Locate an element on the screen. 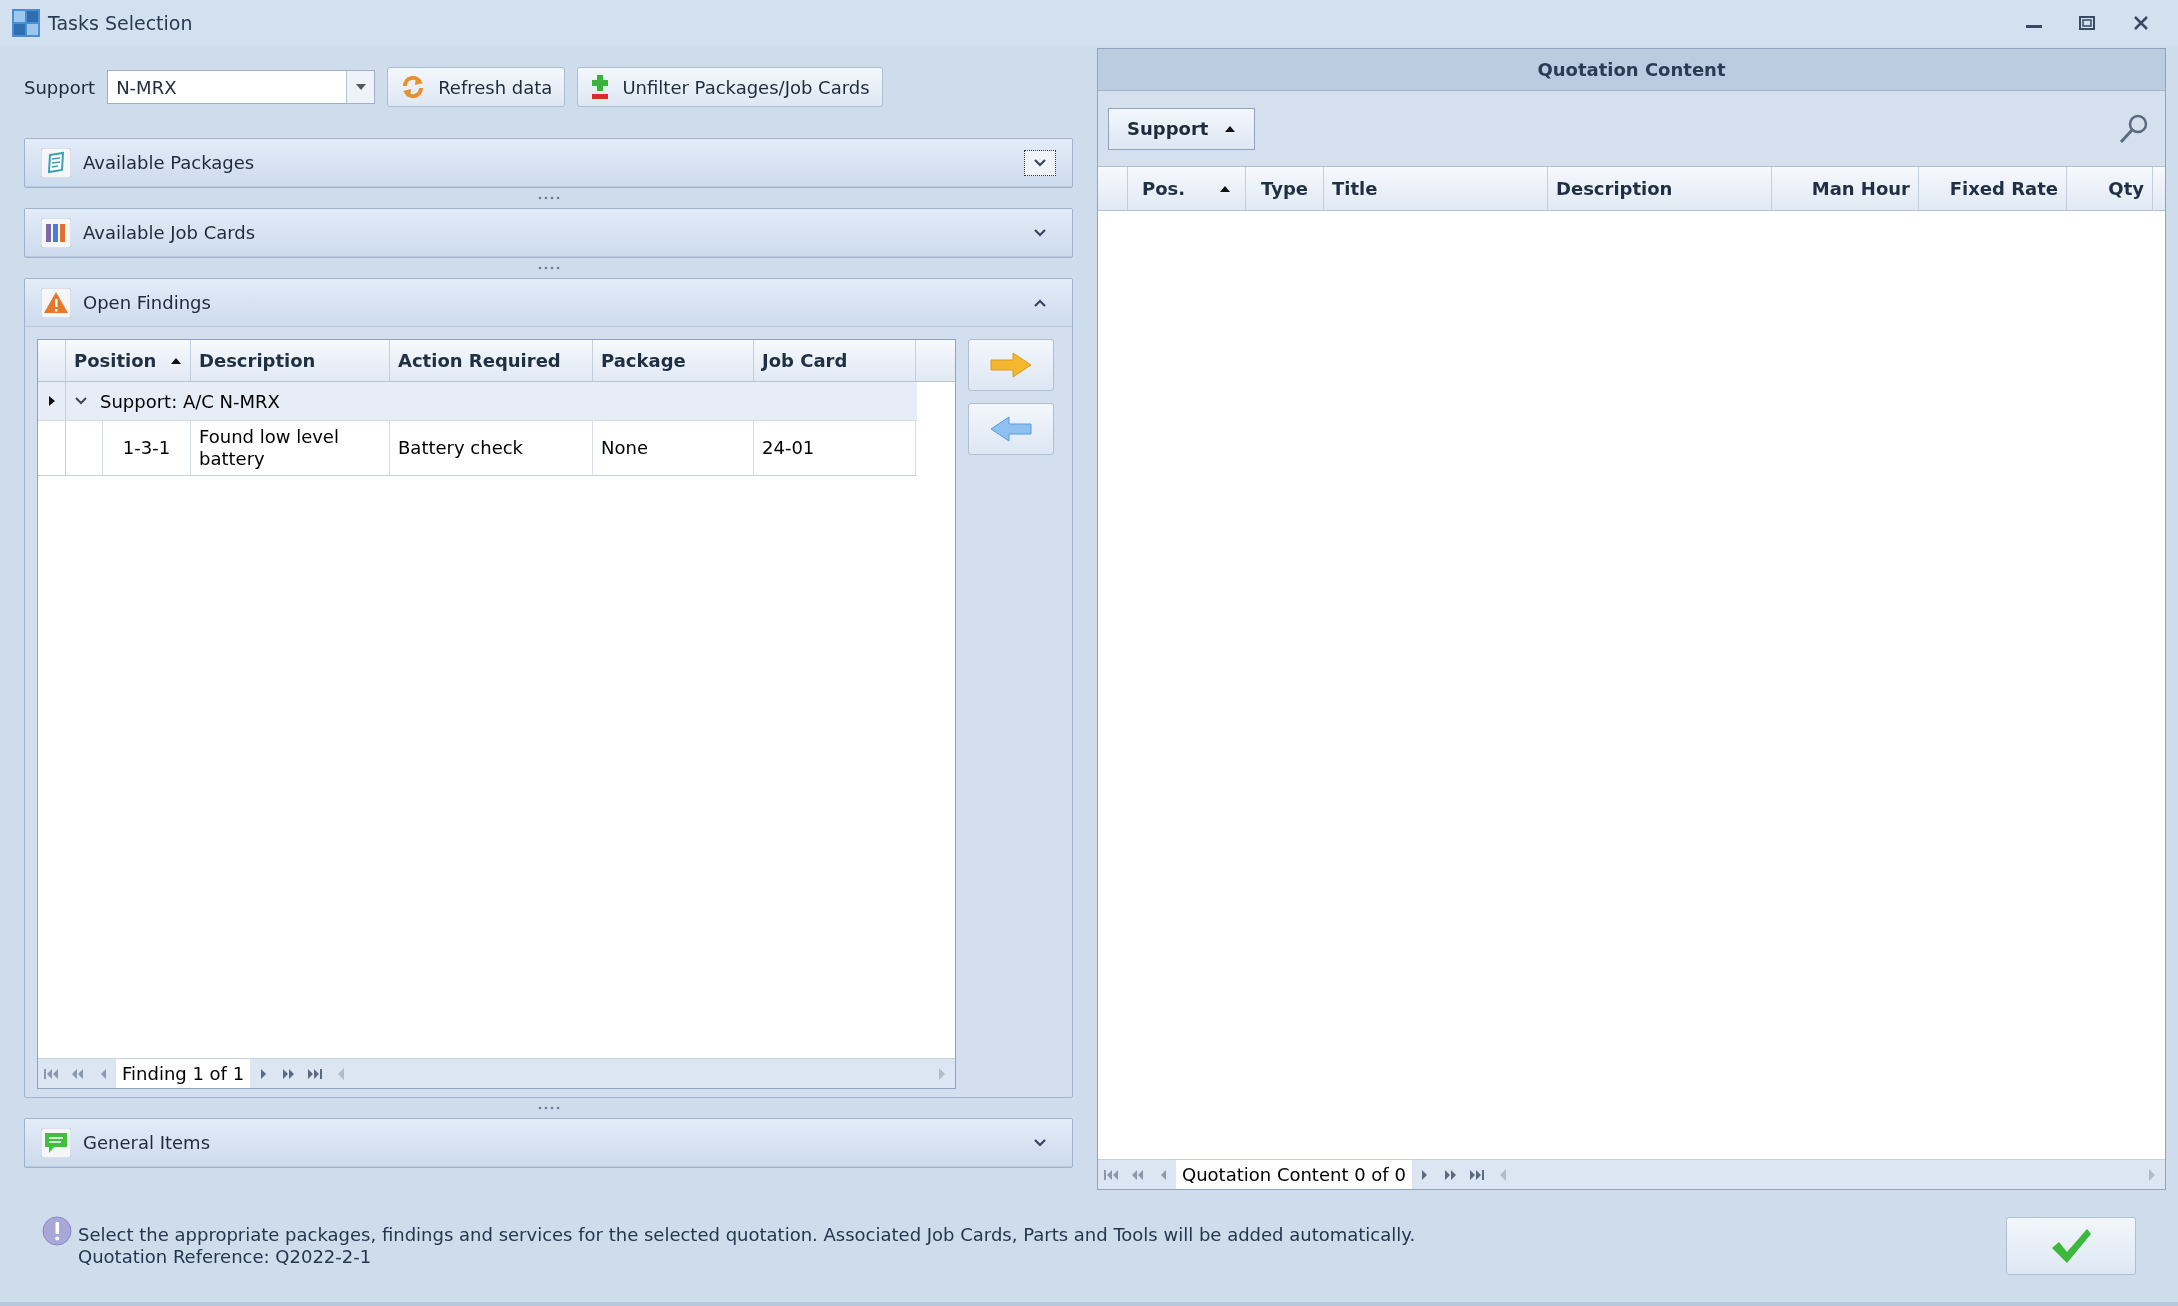 The image size is (2178, 1306). section-header: Open Findings is located at coordinates (548, 303).